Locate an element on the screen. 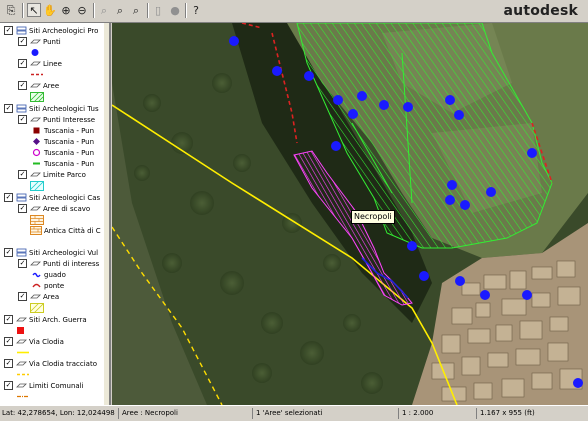 This screenshot has width=588, height=421. autodesk-logo: autodesk is located at coordinates (540, 11).